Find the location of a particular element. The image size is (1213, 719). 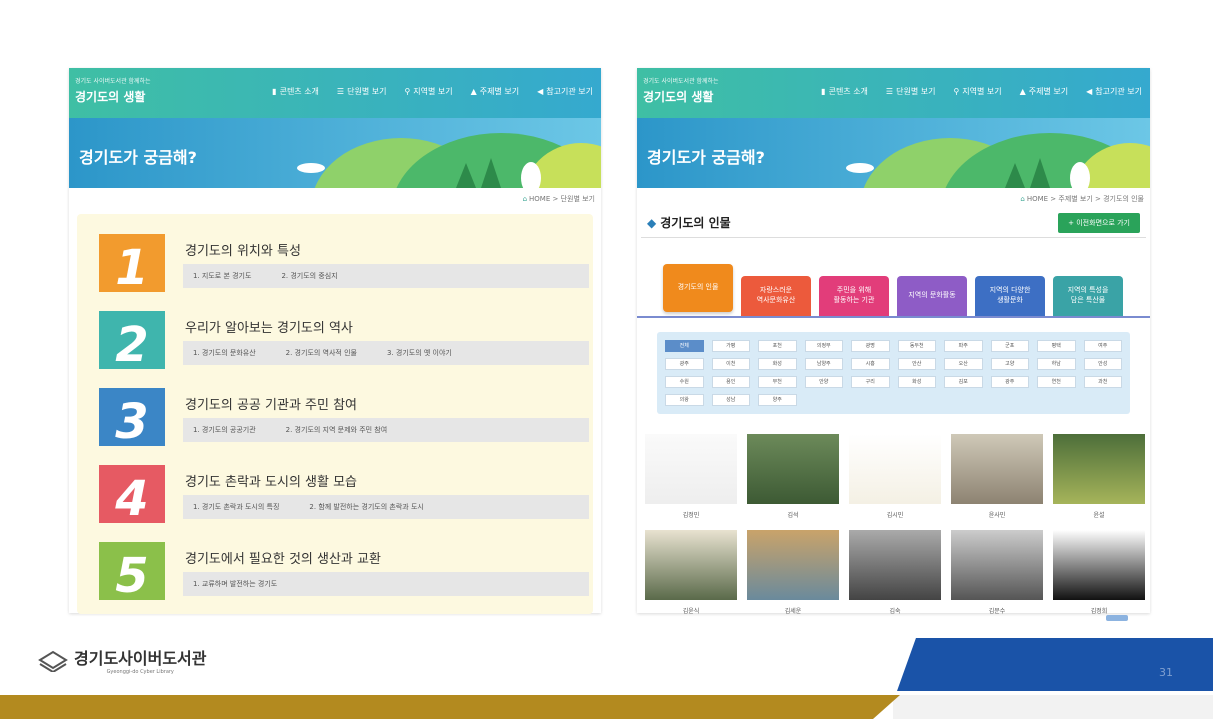

topic-tab: 지역의 다양한 생활문화 is located at coordinates (1010, 296).